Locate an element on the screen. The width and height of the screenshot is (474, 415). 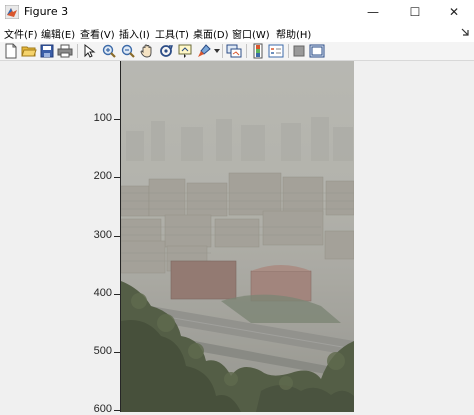
dock-arrow-icon is located at coordinates (465, 32).